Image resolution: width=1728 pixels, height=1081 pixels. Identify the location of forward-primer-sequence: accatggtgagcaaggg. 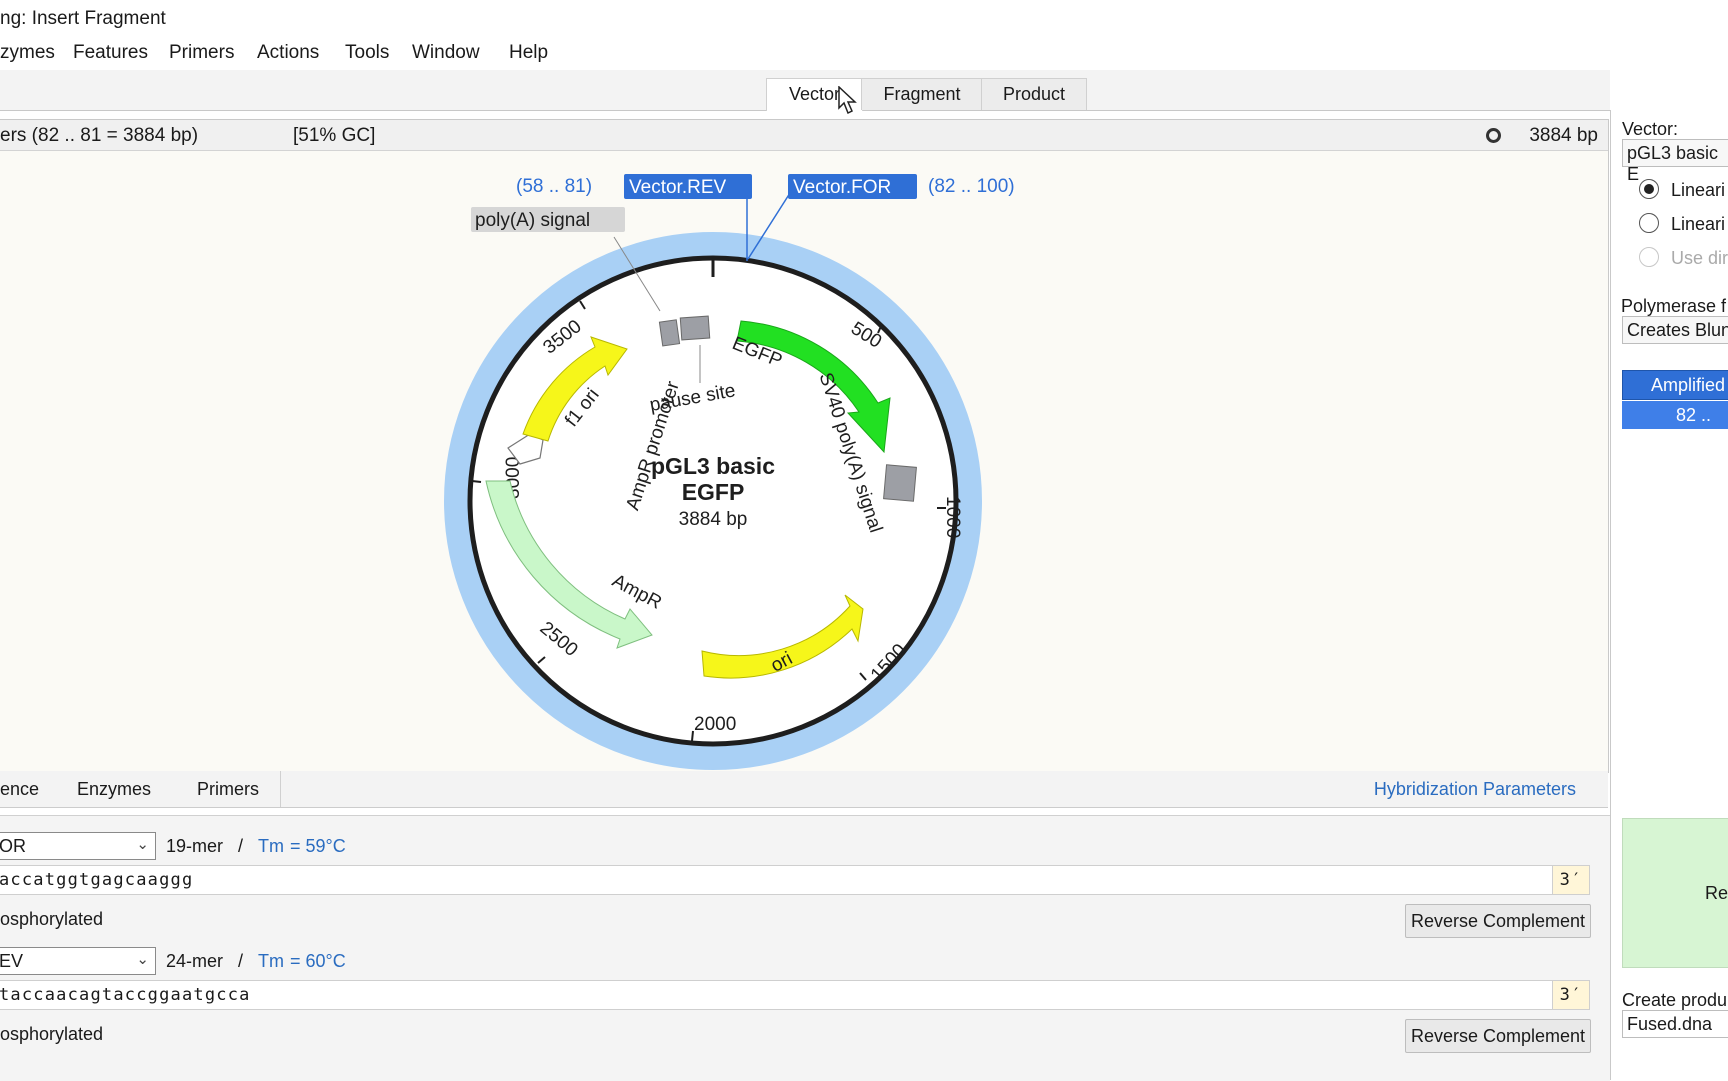
(97, 880).